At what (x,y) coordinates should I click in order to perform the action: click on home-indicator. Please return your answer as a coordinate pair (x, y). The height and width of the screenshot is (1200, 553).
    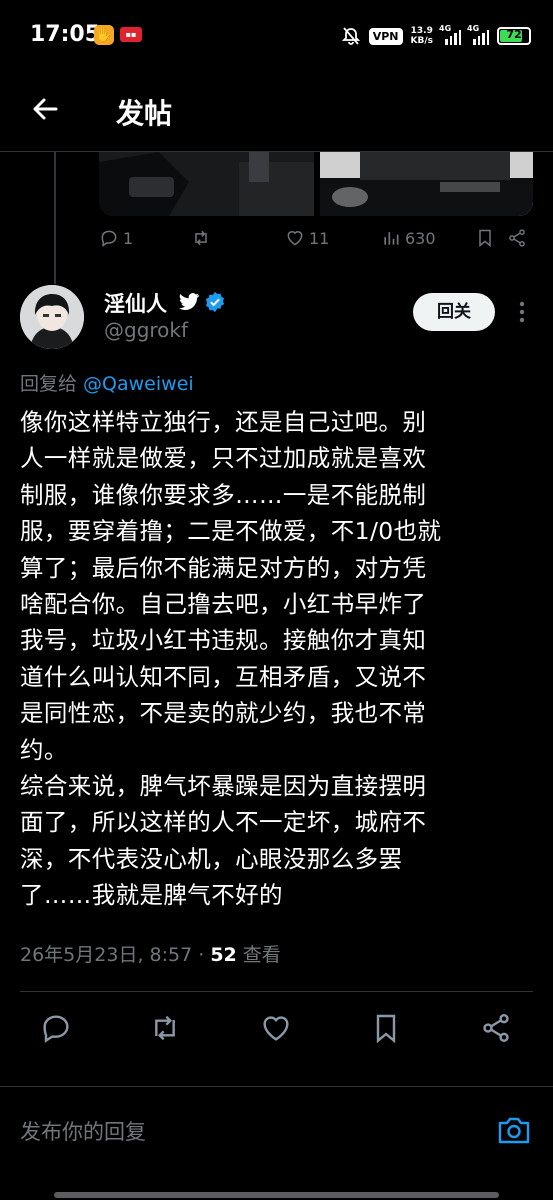
    Looking at the image, I should click on (276, 1195).